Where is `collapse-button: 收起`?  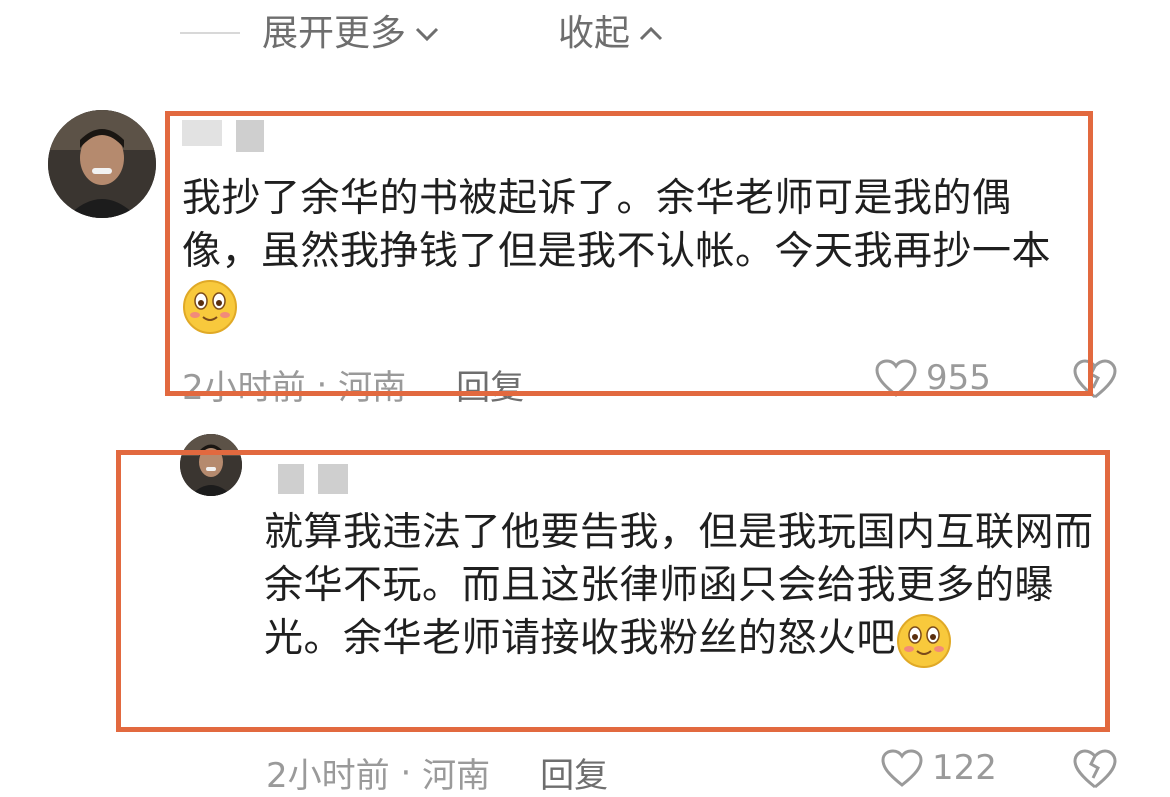 collapse-button: 收起 is located at coordinates (612, 34).